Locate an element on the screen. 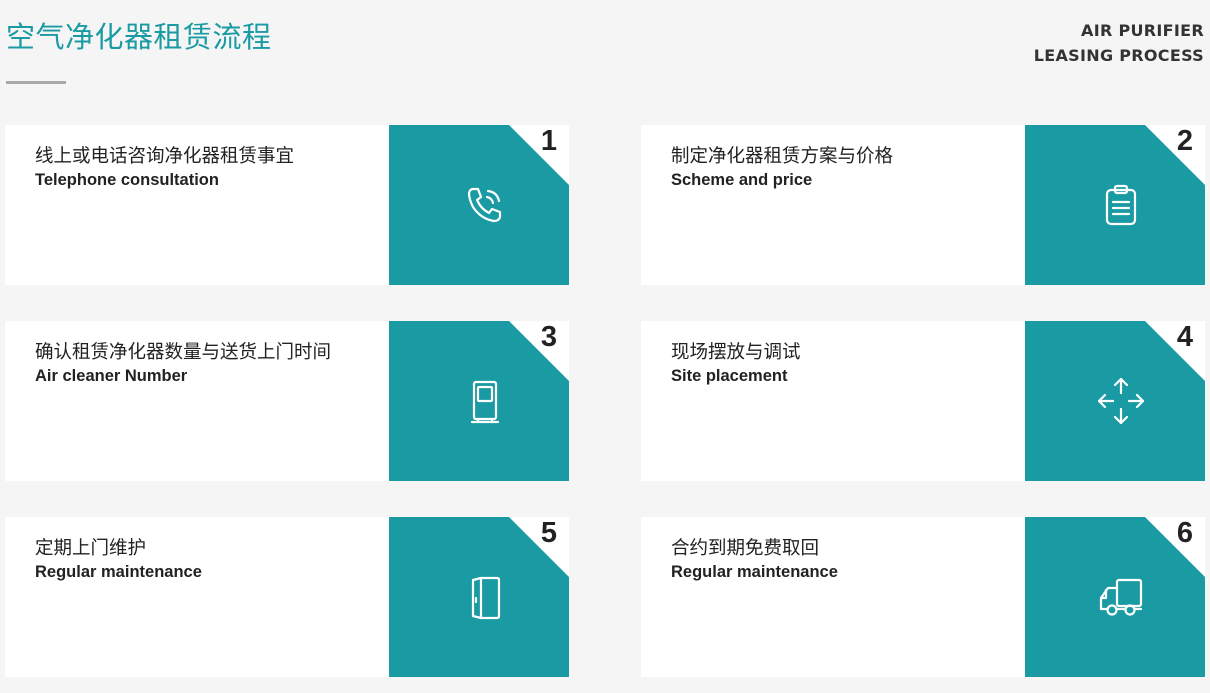  step-card-3: 确认租赁净化器数量与送货上门时间 Air cleaner Number 3 is located at coordinates (287, 401).